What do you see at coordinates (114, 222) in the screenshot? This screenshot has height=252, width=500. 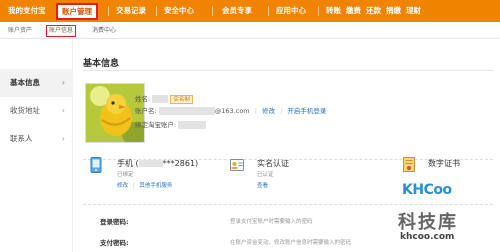 I see `login-password-label: 登录密码:` at bounding box center [114, 222].